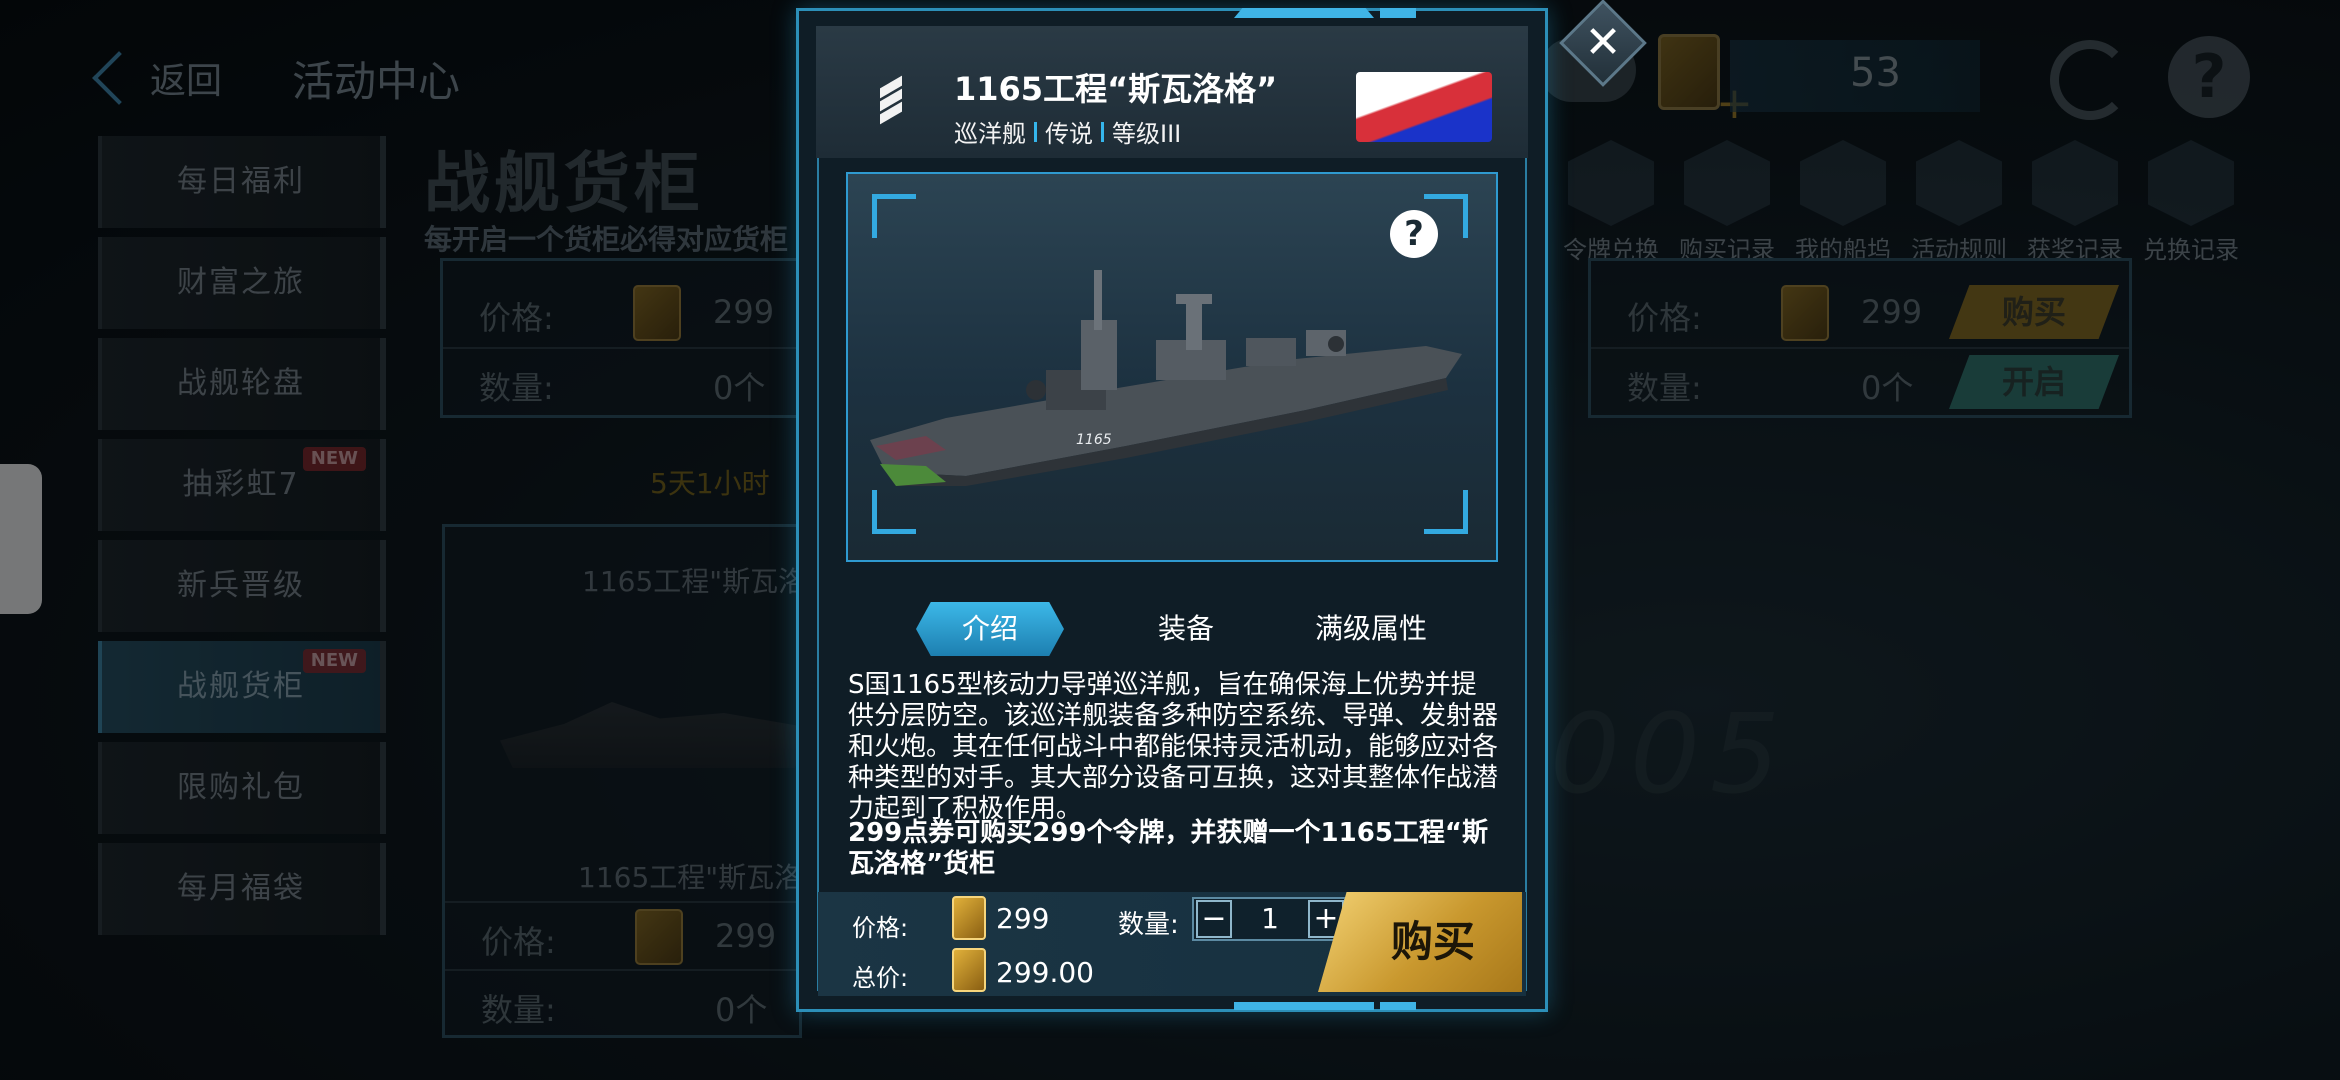 The height and width of the screenshot is (1080, 2340). Describe the element at coordinates (1270, 919) in the screenshot. I see `qty-value: 1` at that location.